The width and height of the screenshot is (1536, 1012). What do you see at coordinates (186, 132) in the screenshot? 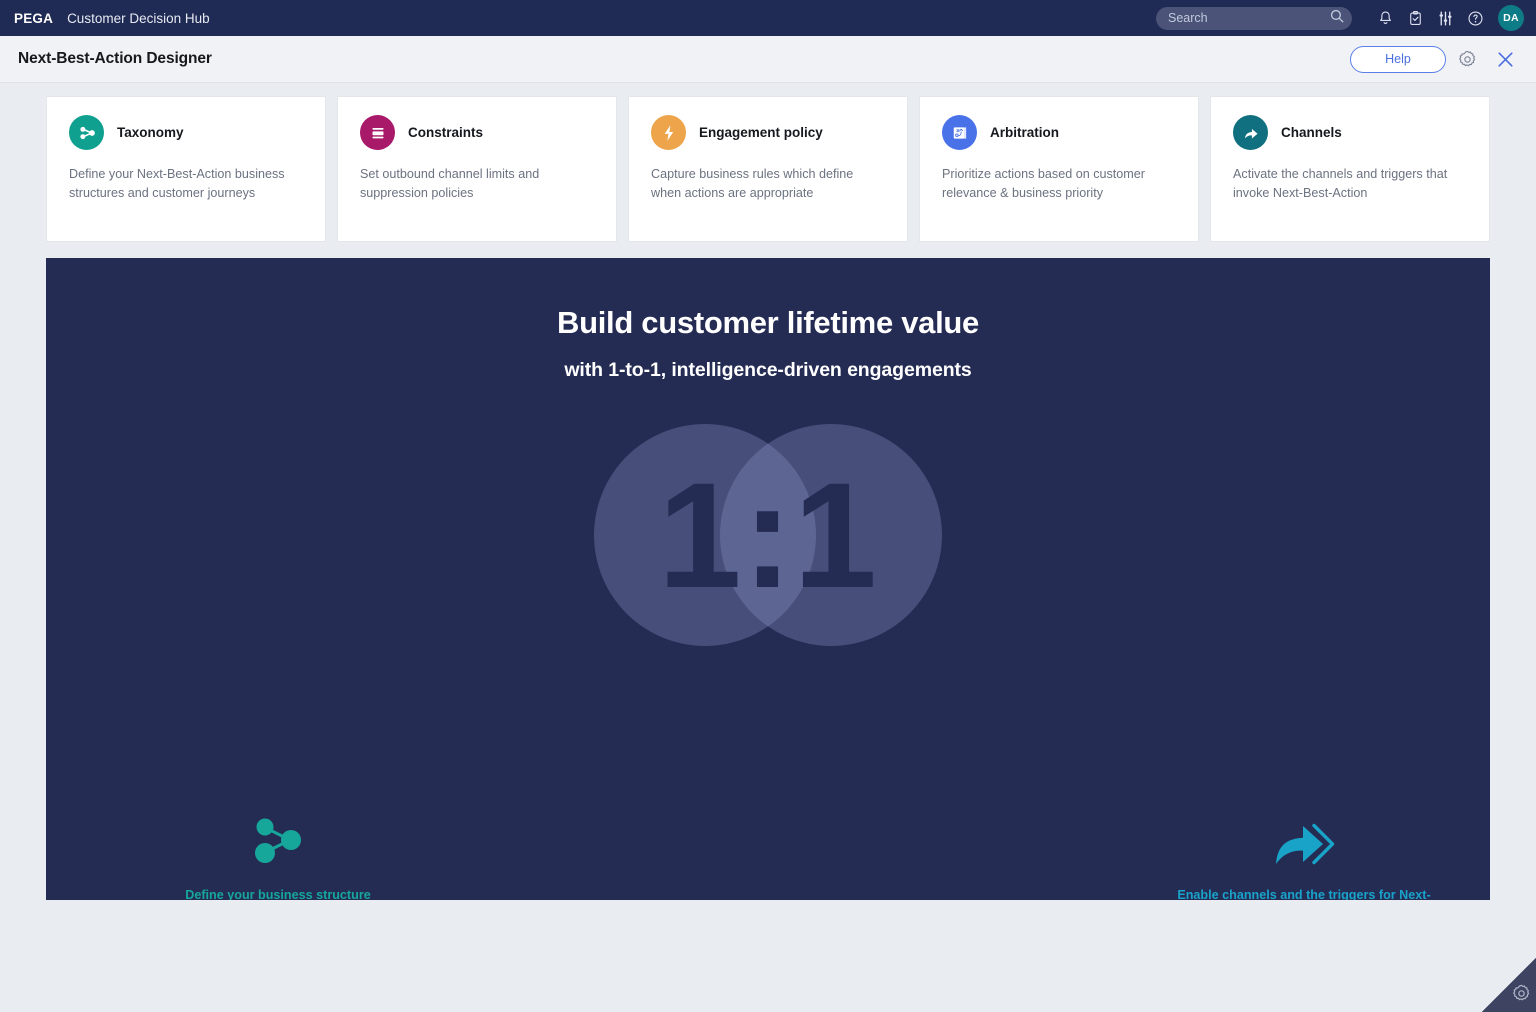
I see `card-header: Taxonomy` at bounding box center [186, 132].